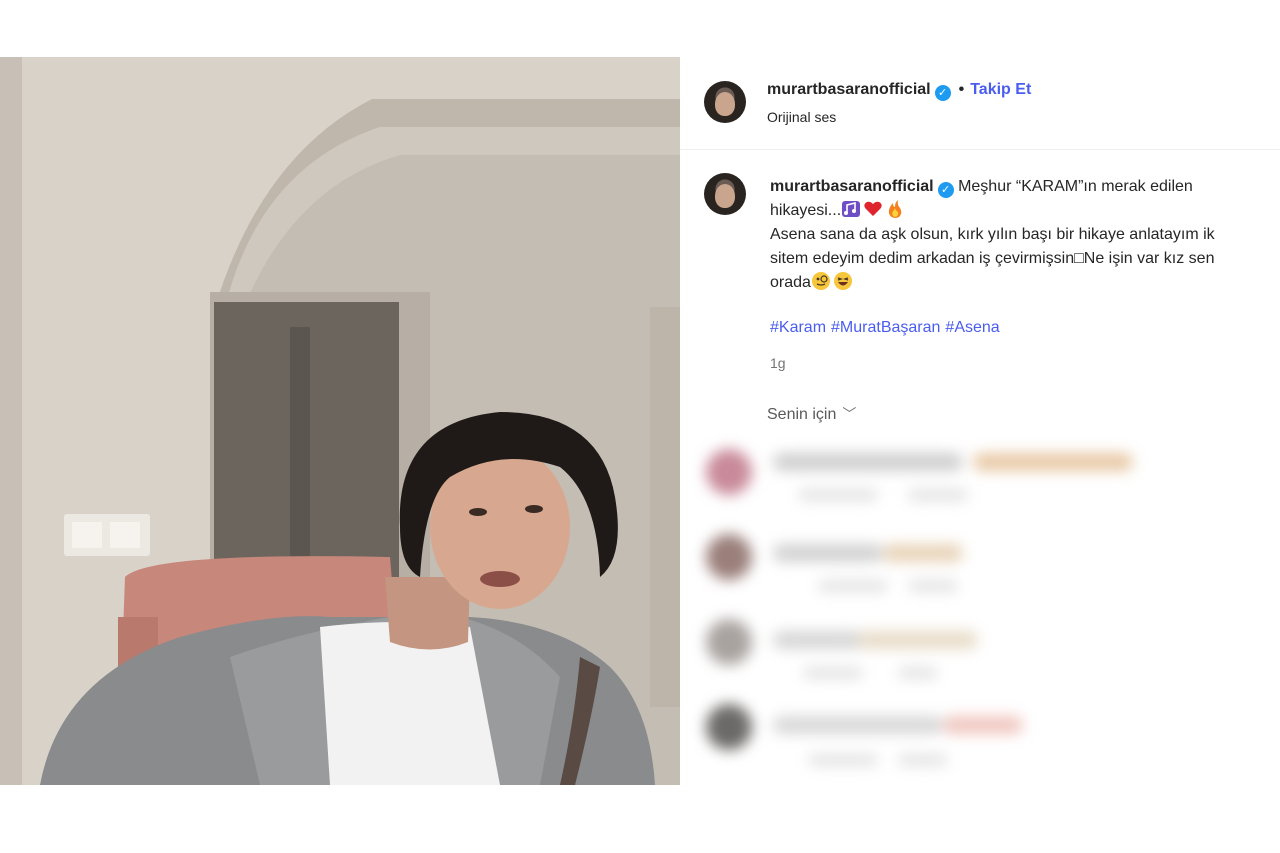  Describe the element at coordinates (1000, 89) in the screenshot. I see `follow-button: Takip Et` at that location.